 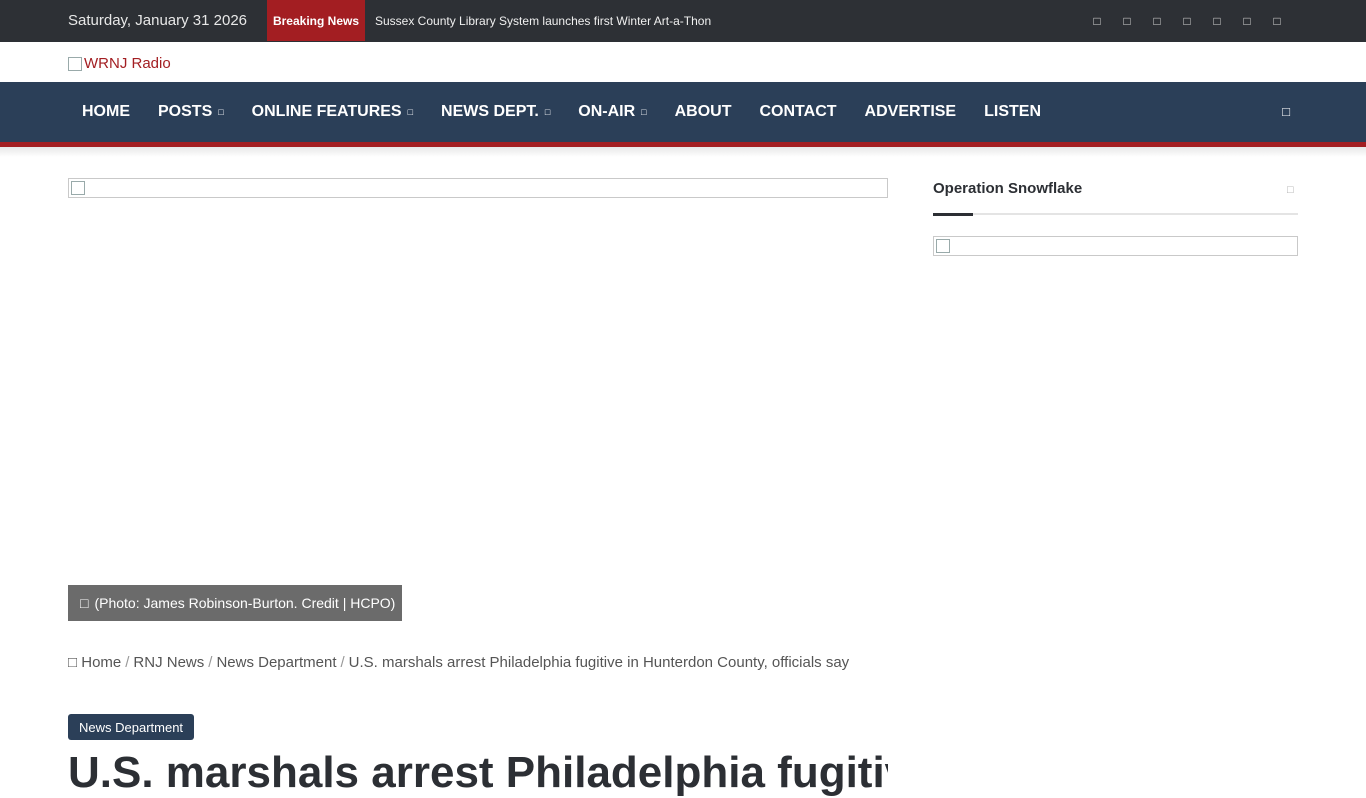 I want to click on site-logo: WRNJ Radio, so click(x=119, y=63).